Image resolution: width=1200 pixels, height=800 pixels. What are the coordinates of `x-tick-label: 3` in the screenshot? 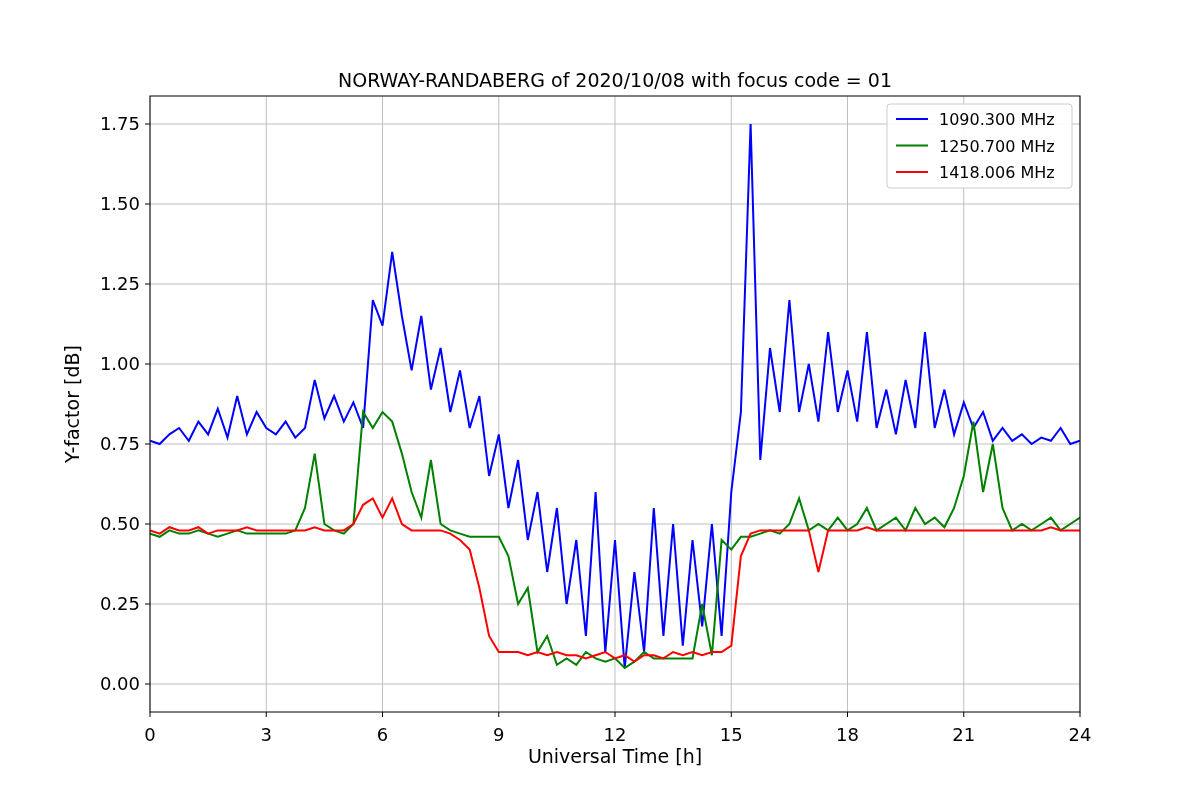 It's located at (266, 734).